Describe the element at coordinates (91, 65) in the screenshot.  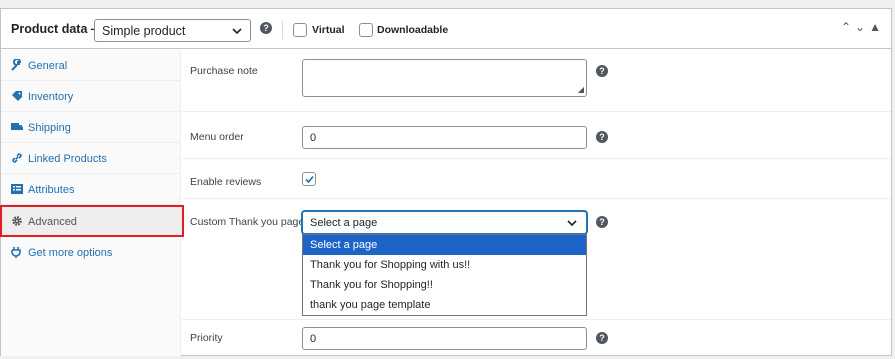
I see `tab-general: General` at that location.